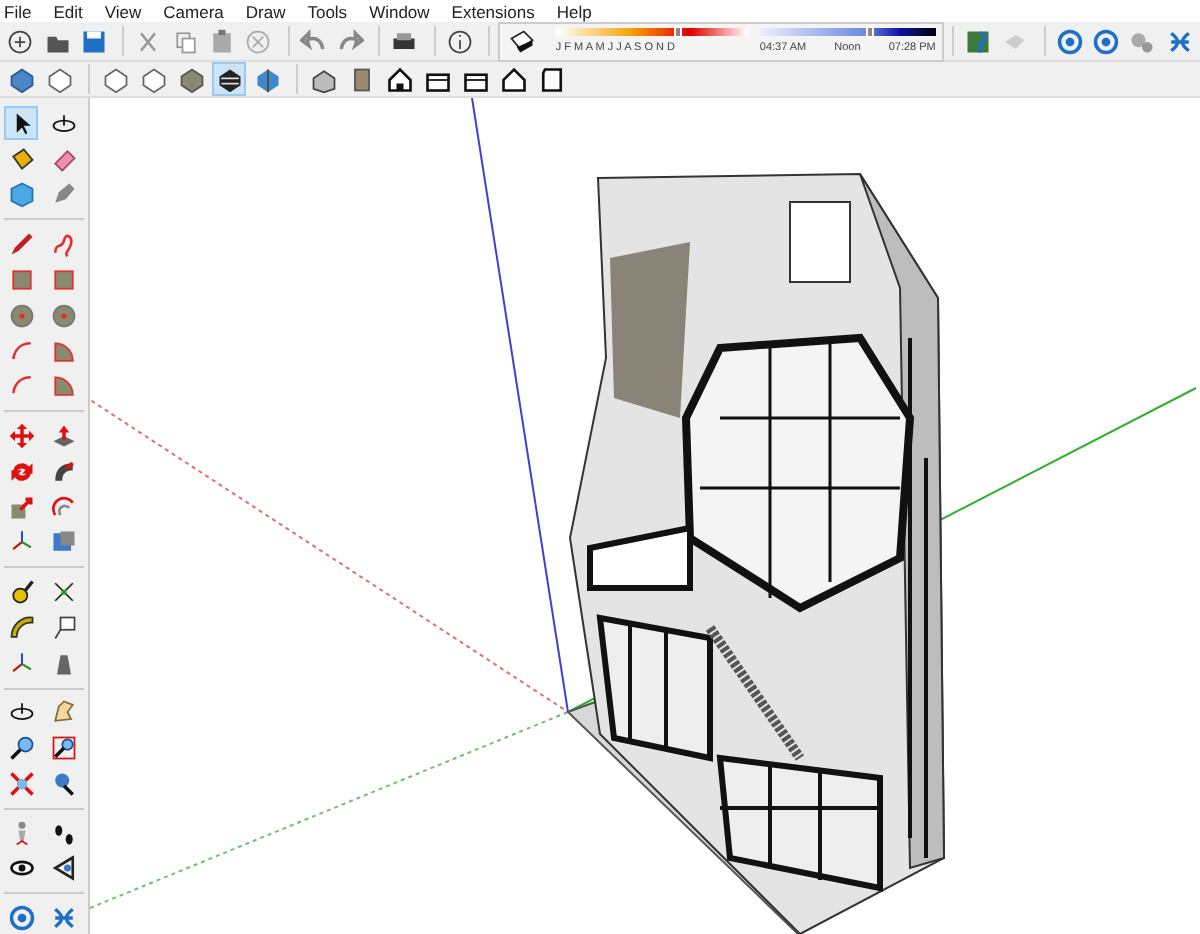 Image resolution: width=1200 pixels, height=934 pixels. I want to click on menu-item: Window, so click(399, 11).